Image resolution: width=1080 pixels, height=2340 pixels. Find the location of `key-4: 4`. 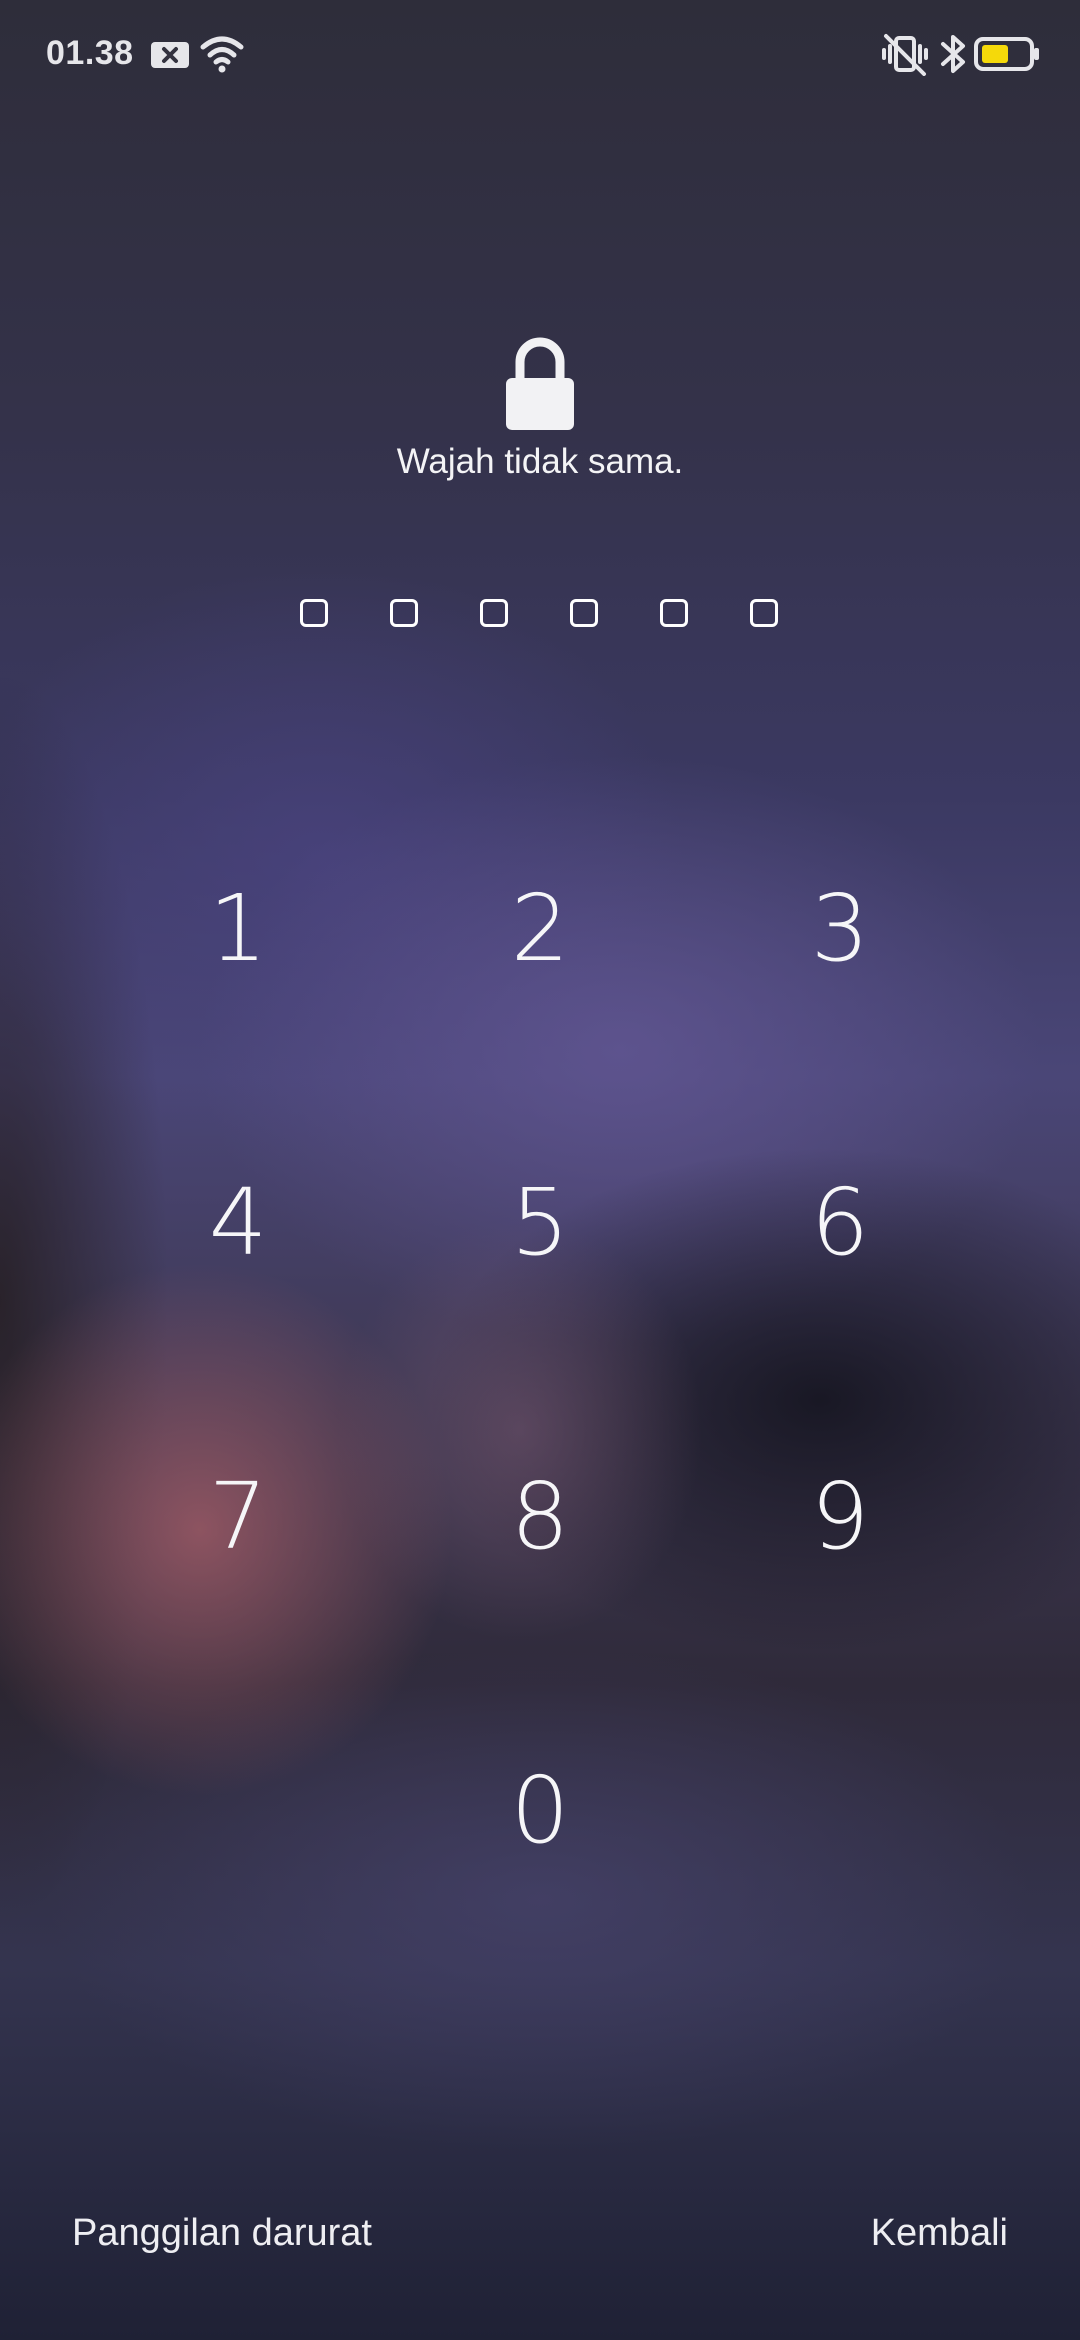

key-4: 4 is located at coordinates (238, 1222).